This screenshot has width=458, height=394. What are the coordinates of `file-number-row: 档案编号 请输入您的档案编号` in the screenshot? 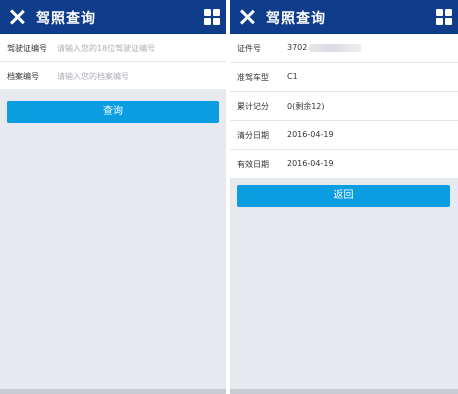 It's located at (113, 75).